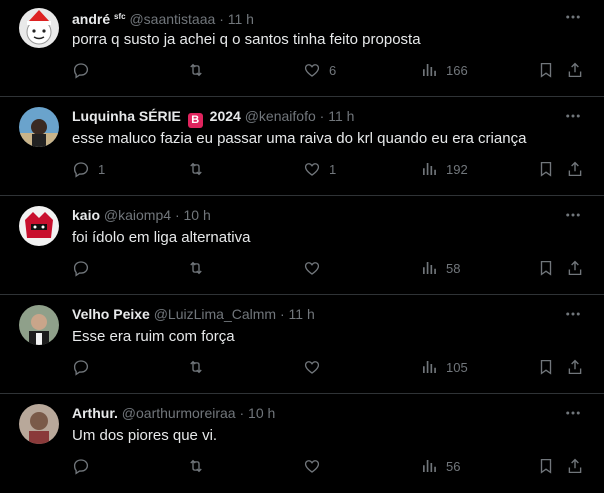 This screenshot has height=493, width=604. I want to click on tweet-header: kaio @kaiomp4 · 10 h, so click(141, 215).